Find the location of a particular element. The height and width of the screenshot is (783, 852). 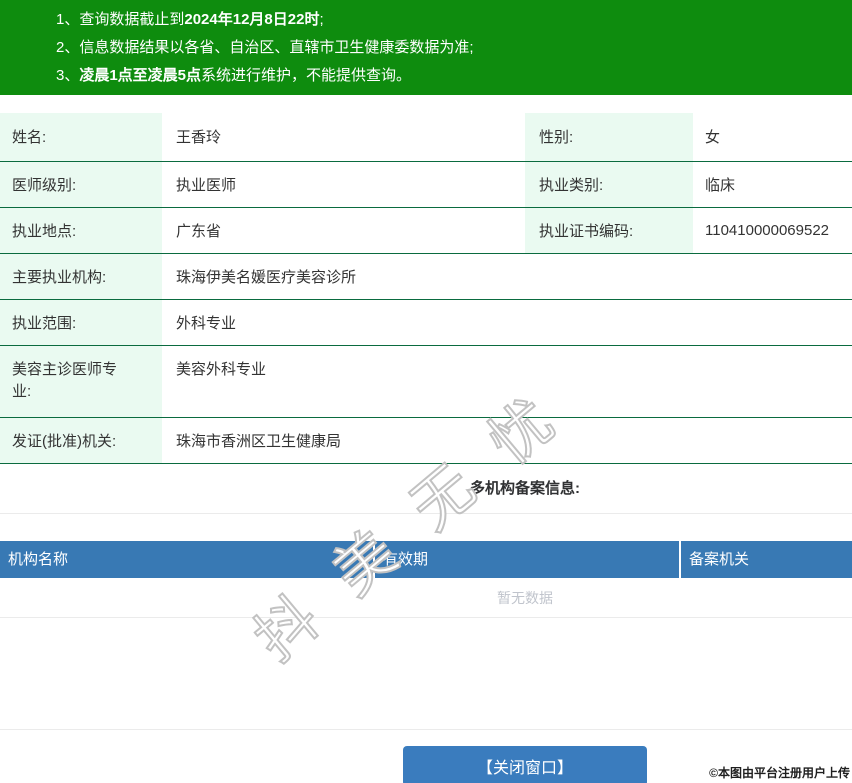

notice-line-3: 3、凌晨1点至凌晨5点系统进行维护，不能提供查询。 is located at coordinates (454, 76).